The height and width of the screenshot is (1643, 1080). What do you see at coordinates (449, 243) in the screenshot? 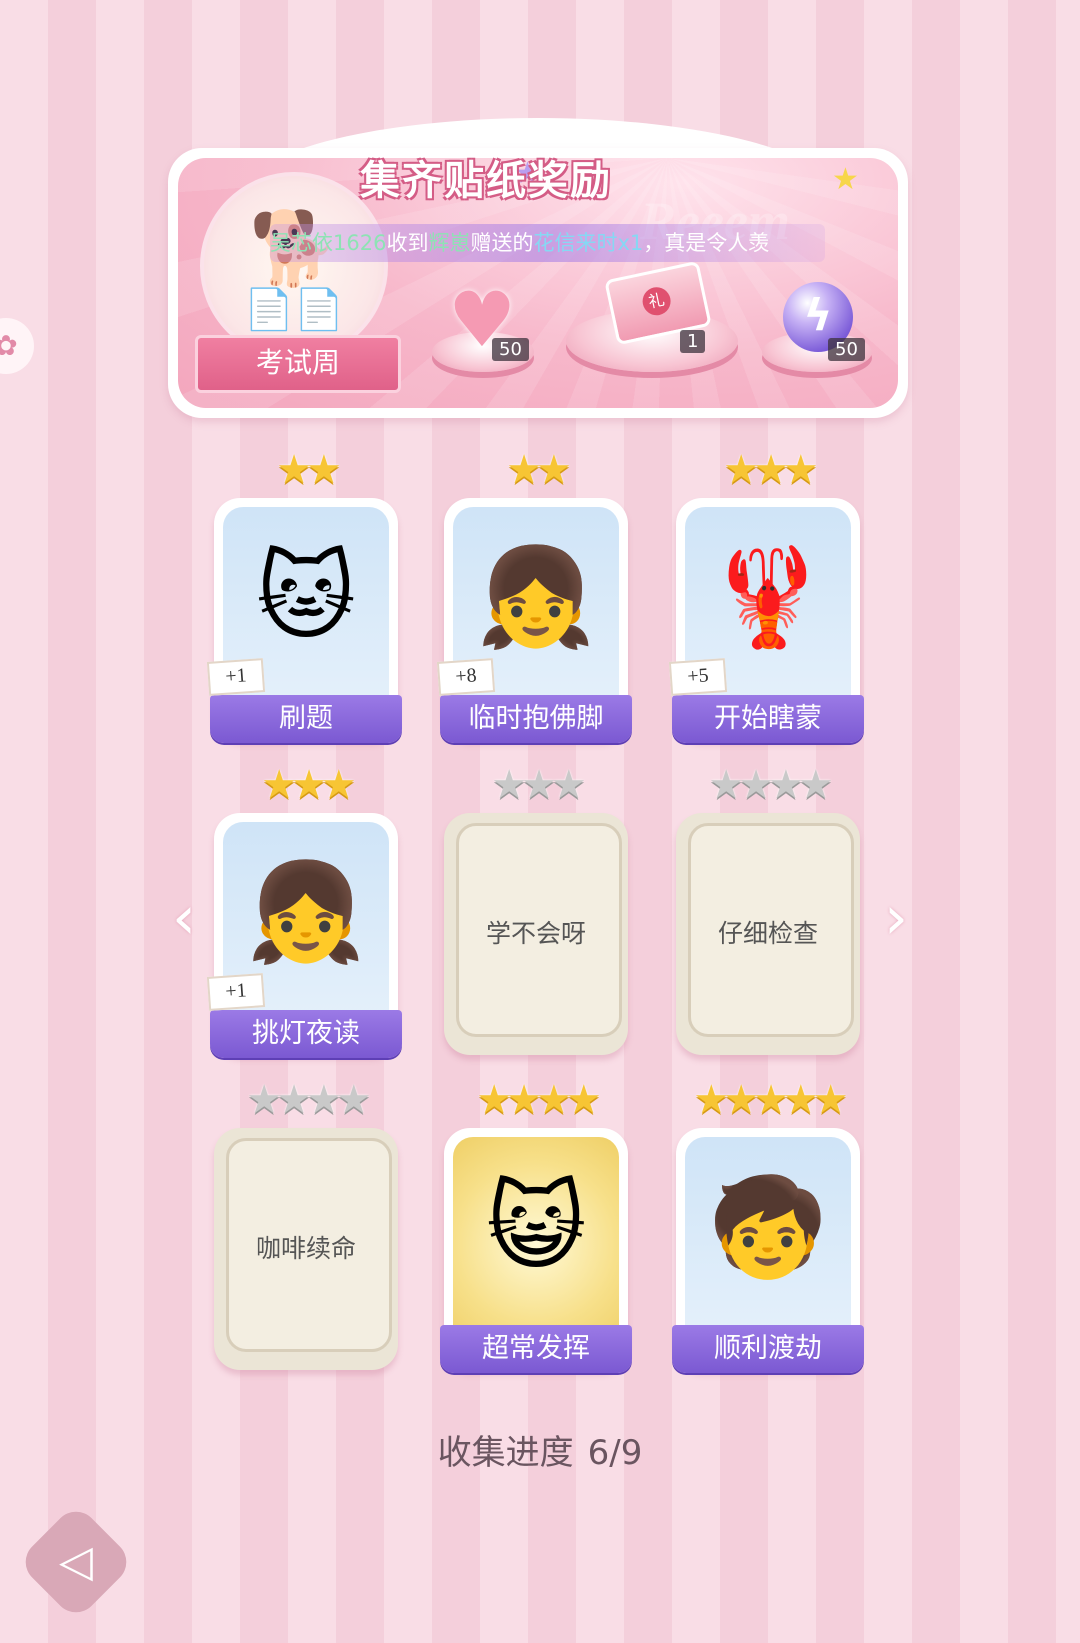
I see `marquee-sender: 辉崽` at bounding box center [449, 243].